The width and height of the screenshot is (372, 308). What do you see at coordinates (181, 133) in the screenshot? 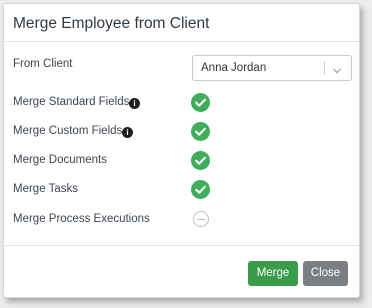
I see `option-row: Merge Custom Fields i` at bounding box center [181, 133].